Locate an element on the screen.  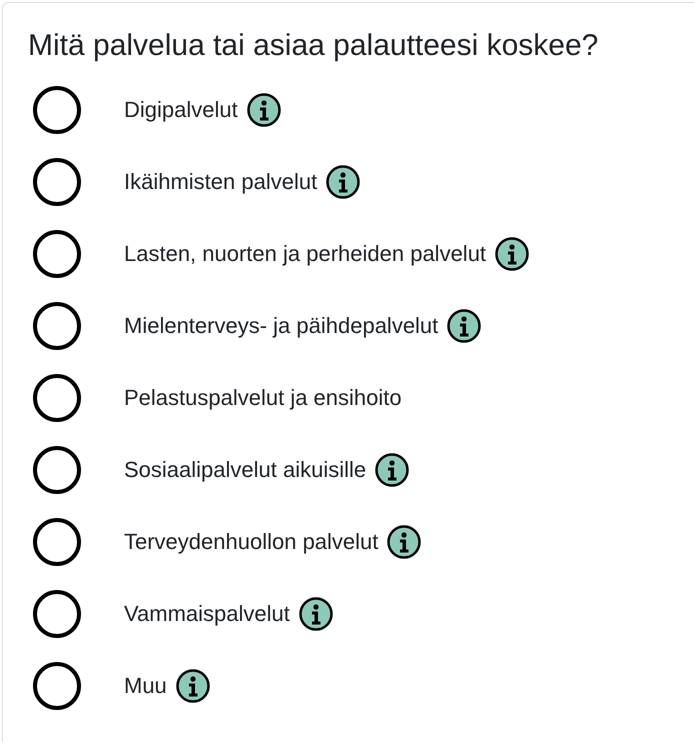
option-label: Pelastuspalvelut ja ensihoito is located at coordinates (263, 398).